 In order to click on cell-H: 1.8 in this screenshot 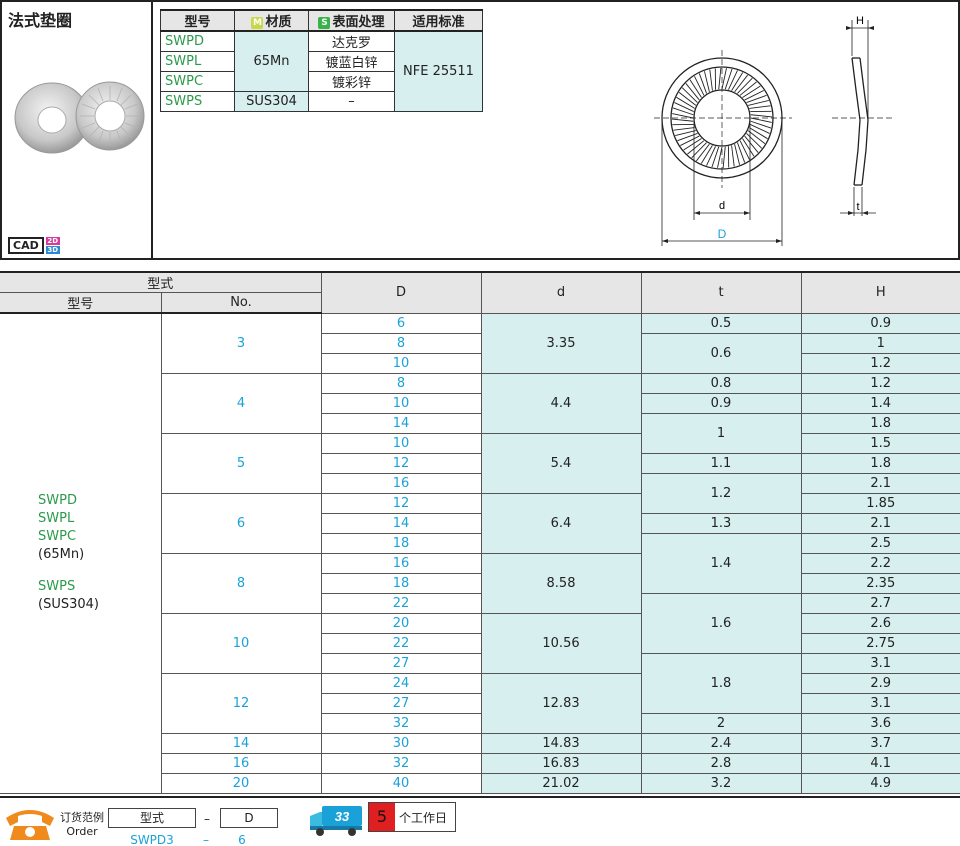, I will do `click(880, 423)`.